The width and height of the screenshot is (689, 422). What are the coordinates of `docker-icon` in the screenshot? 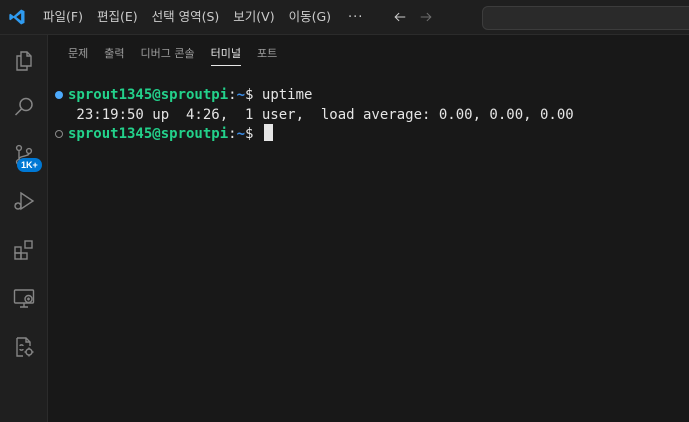 It's located at (24, 347).